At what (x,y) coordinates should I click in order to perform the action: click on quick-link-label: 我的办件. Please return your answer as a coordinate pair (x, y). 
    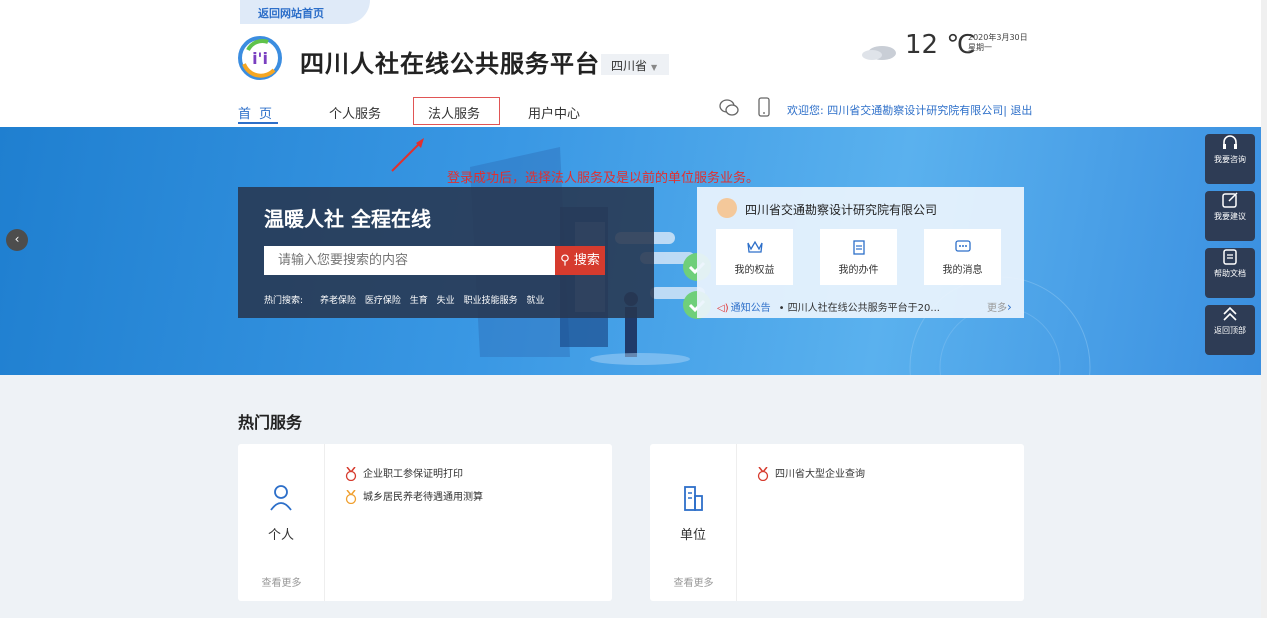
    Looking at the image, I should click on (858, 270).